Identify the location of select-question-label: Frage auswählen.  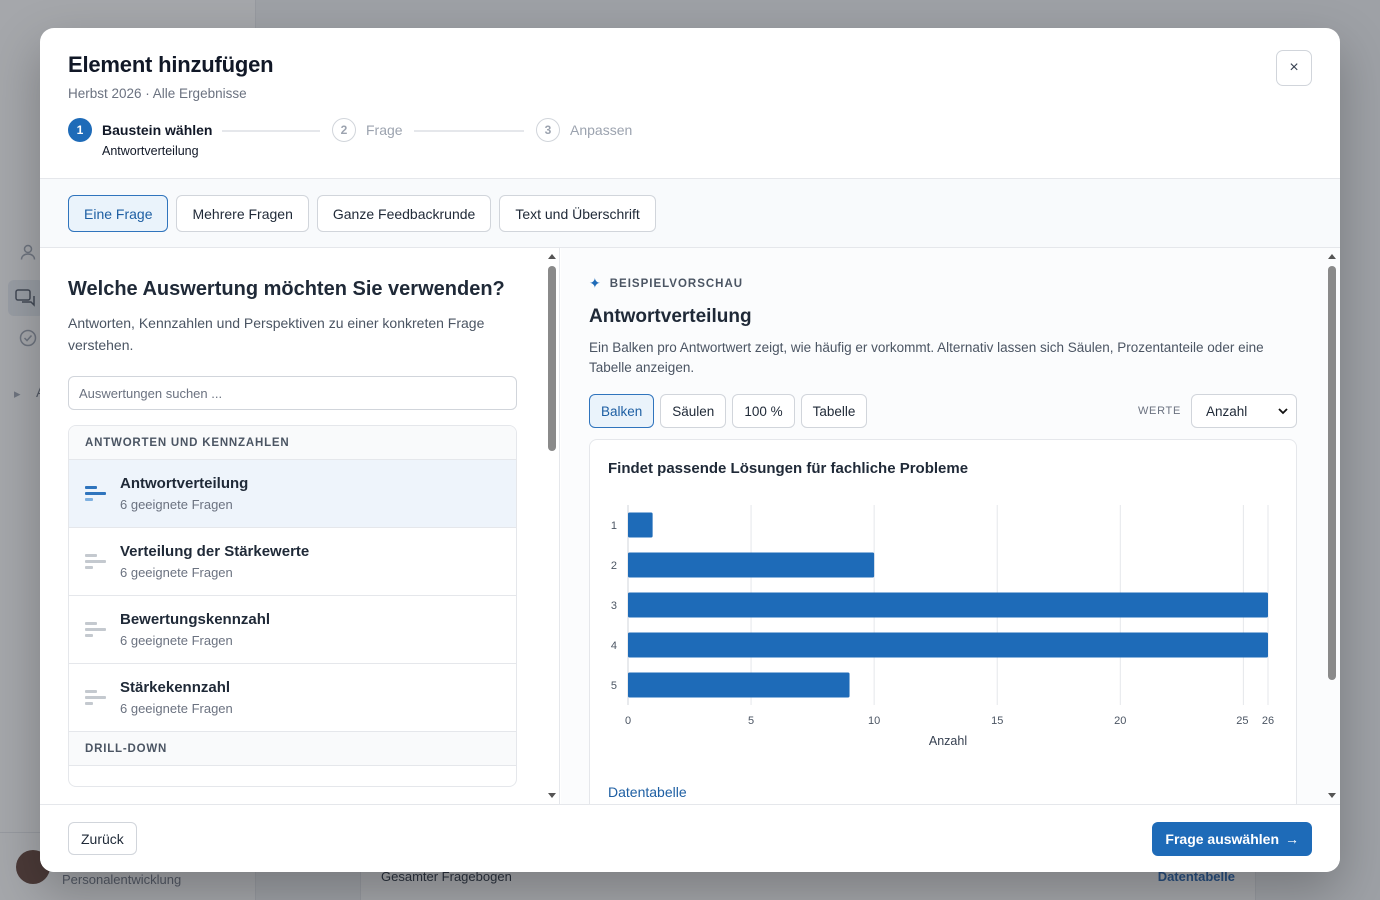
(1222, 838).